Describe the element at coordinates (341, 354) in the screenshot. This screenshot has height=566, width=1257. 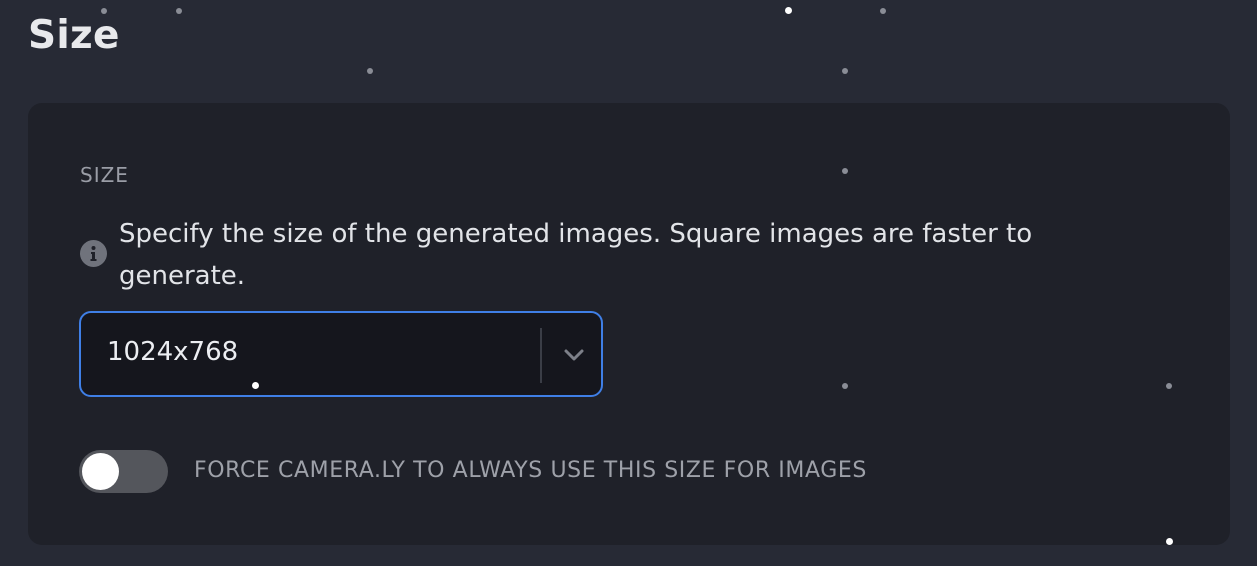
I see `size-select: 1024x768` at that location.